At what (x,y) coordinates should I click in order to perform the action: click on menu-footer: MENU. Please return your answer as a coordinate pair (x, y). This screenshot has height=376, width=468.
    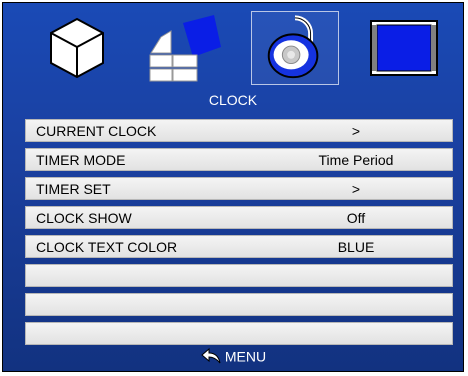
    Looking at the image, I should click on (233, 356).